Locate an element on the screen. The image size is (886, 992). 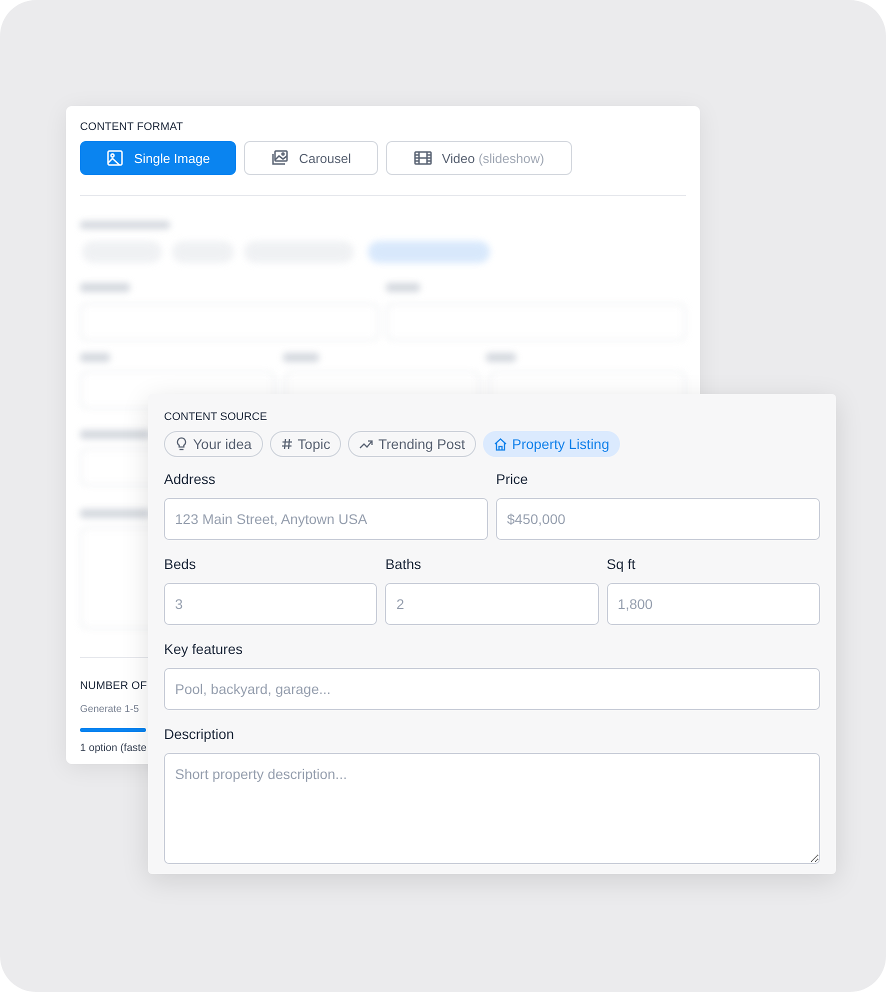
field-label: Beds is located at coordinates (180, 564).